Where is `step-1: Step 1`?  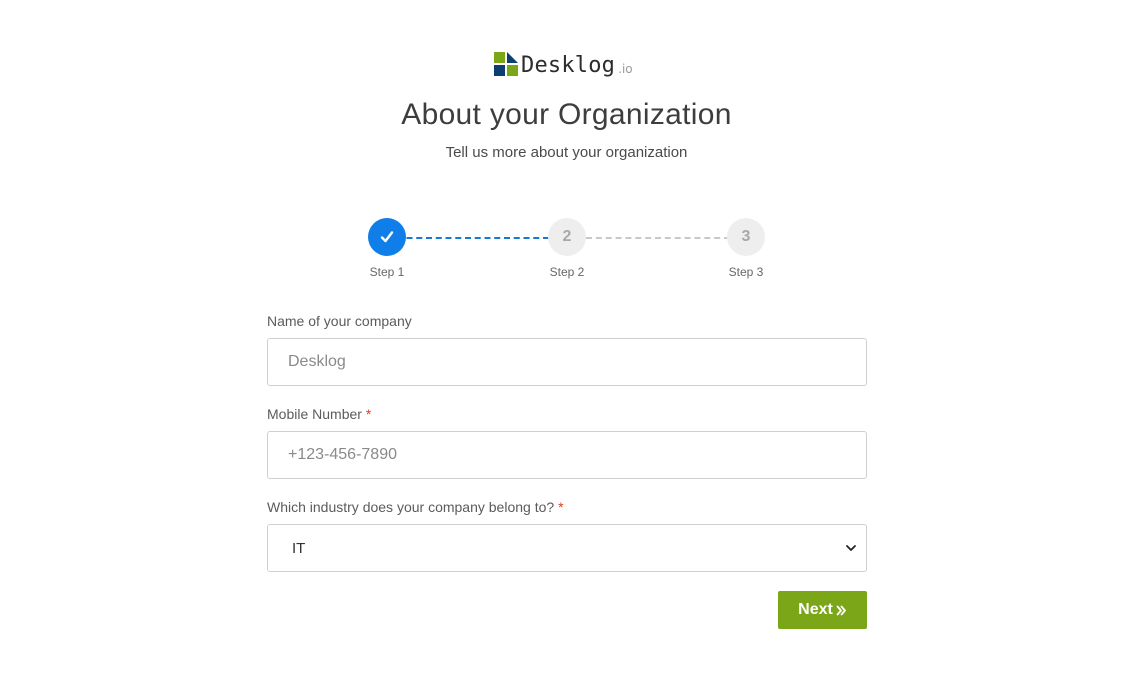
step-1: Step 1 is located at coordinates (387, 248).